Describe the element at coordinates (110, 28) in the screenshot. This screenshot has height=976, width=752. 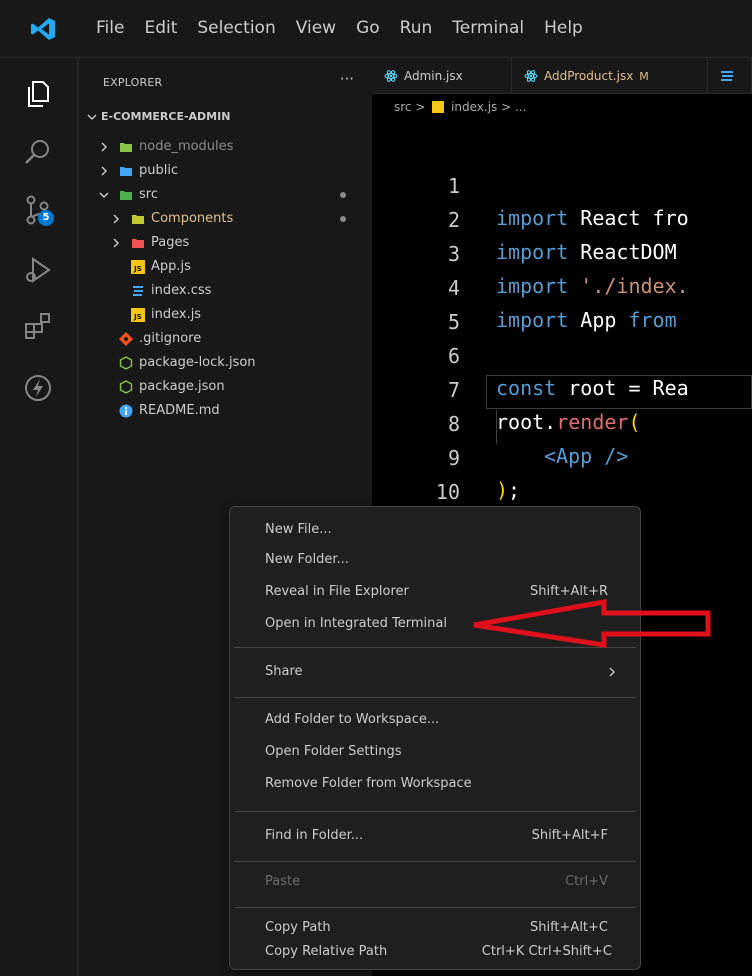
I see `menu-file: File` at that location.